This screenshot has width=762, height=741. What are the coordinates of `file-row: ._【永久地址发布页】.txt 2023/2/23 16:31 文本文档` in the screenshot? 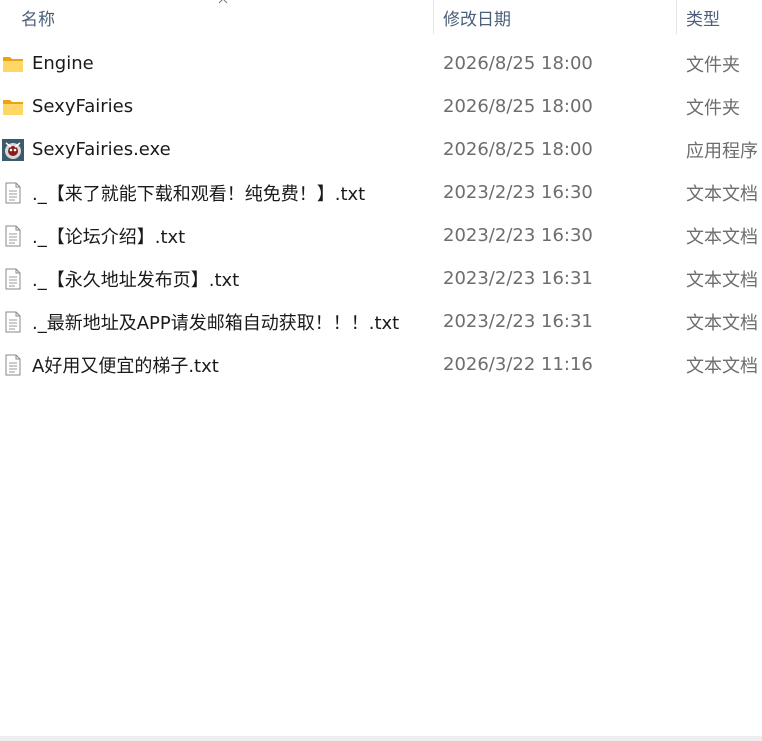 It's located at (381, 278).